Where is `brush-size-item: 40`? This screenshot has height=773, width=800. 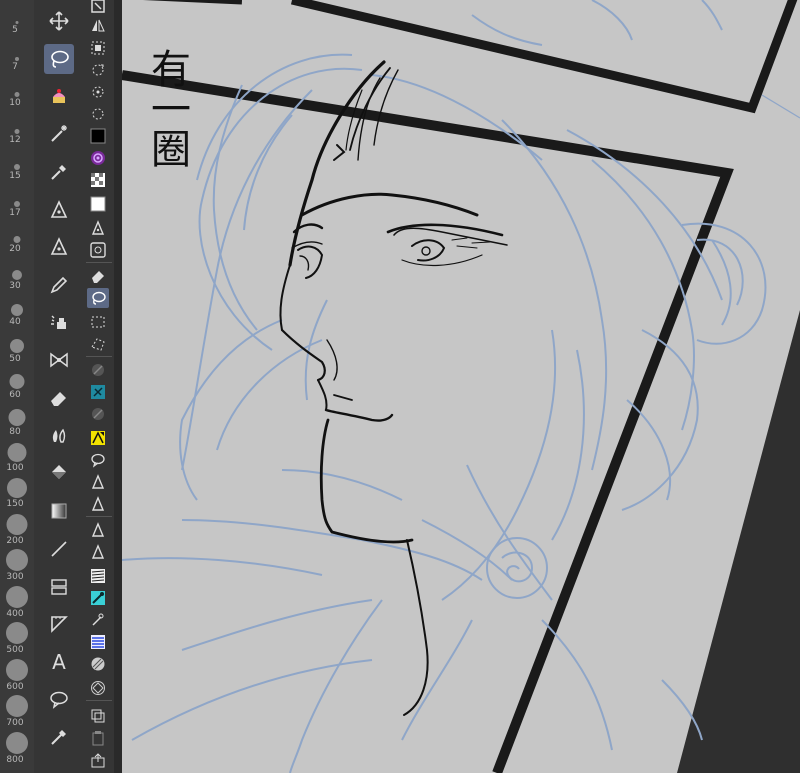
brush-size-item: 40 is located at coordinates (17, 310).